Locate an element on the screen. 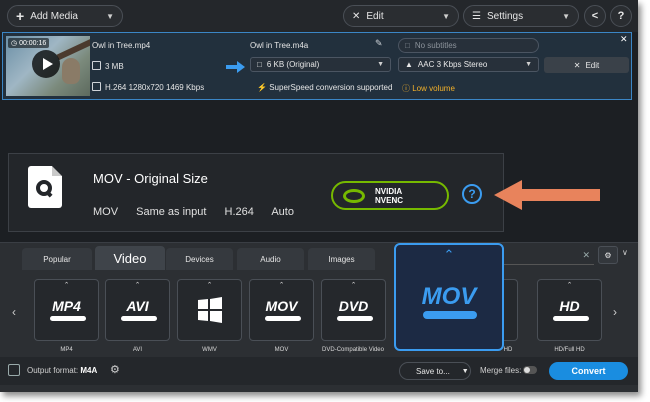 The height and width of the screenshot is (402, 650). add-media-button: + Add Media ▼ is located at coordinates (65, 16).